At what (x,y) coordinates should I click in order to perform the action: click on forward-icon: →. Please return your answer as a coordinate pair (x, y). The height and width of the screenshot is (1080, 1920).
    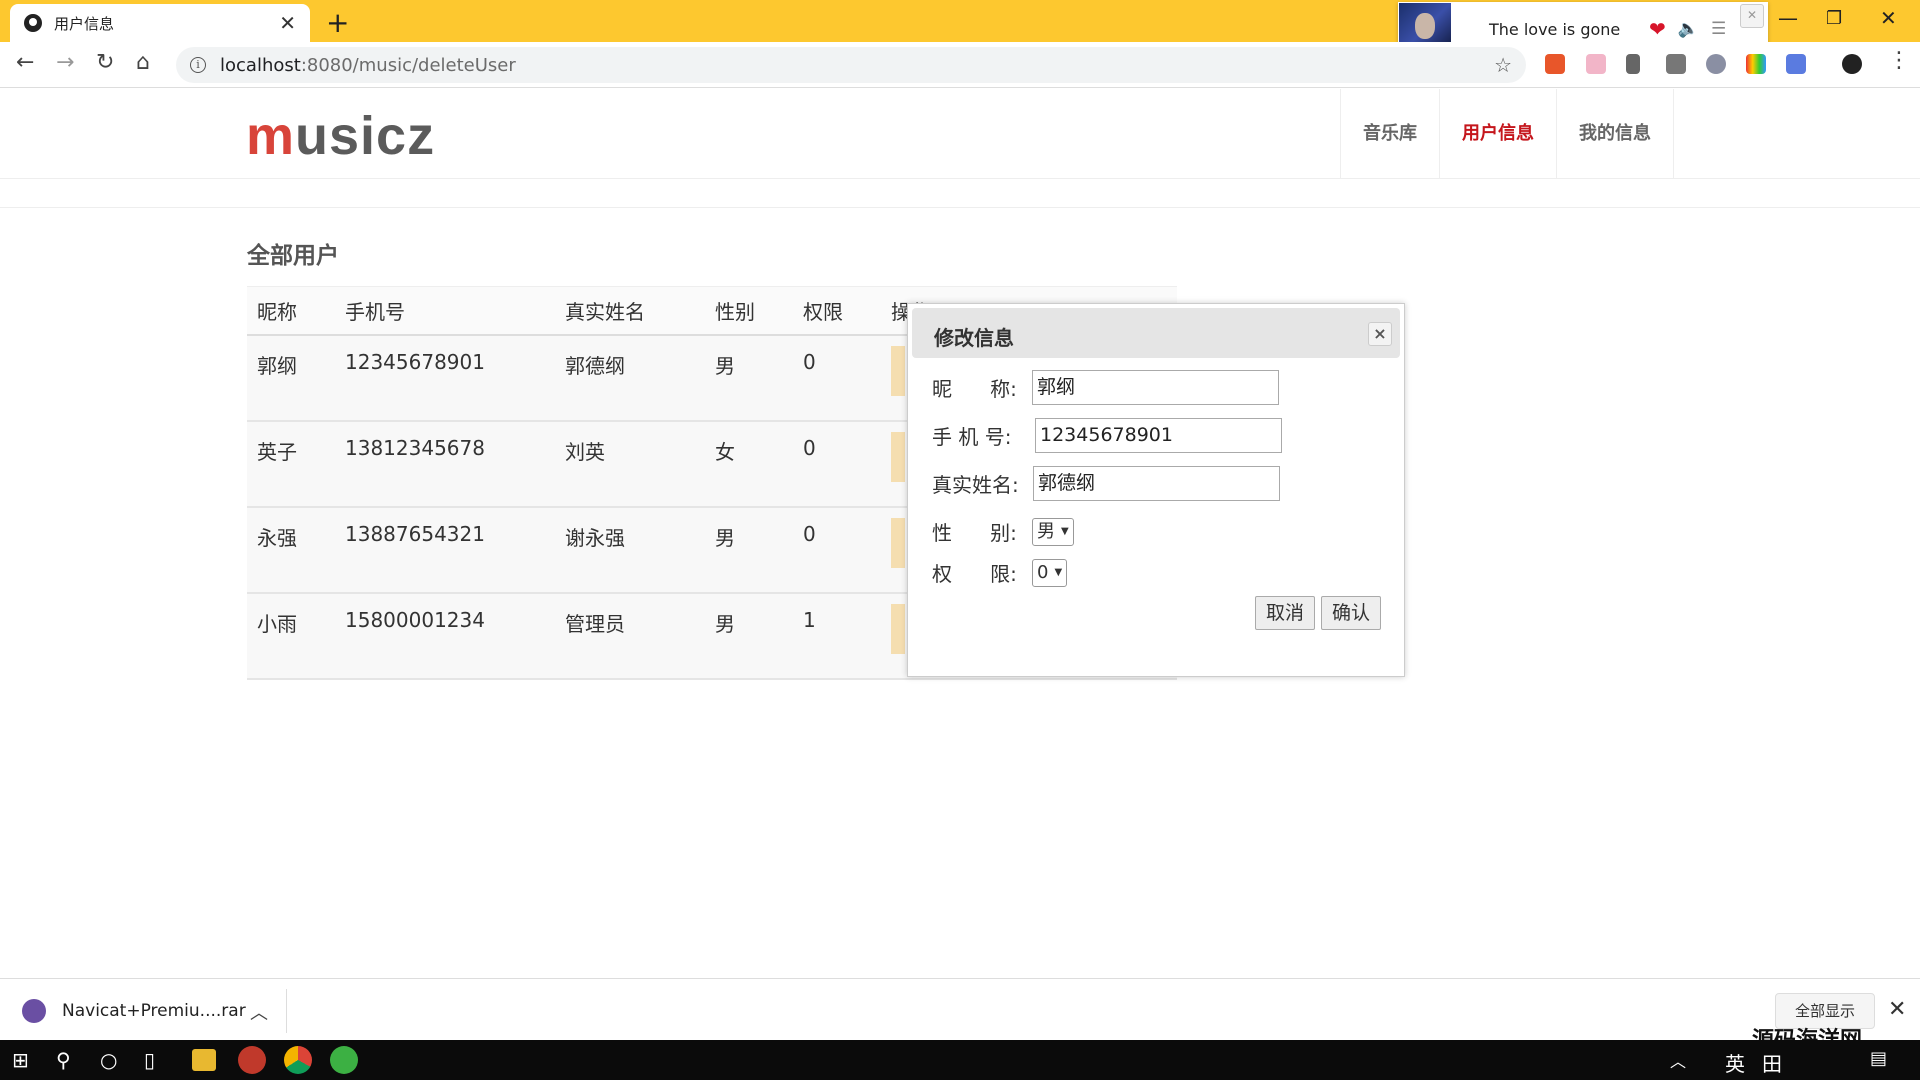
    Looking at the image, I should click on (65, 62).